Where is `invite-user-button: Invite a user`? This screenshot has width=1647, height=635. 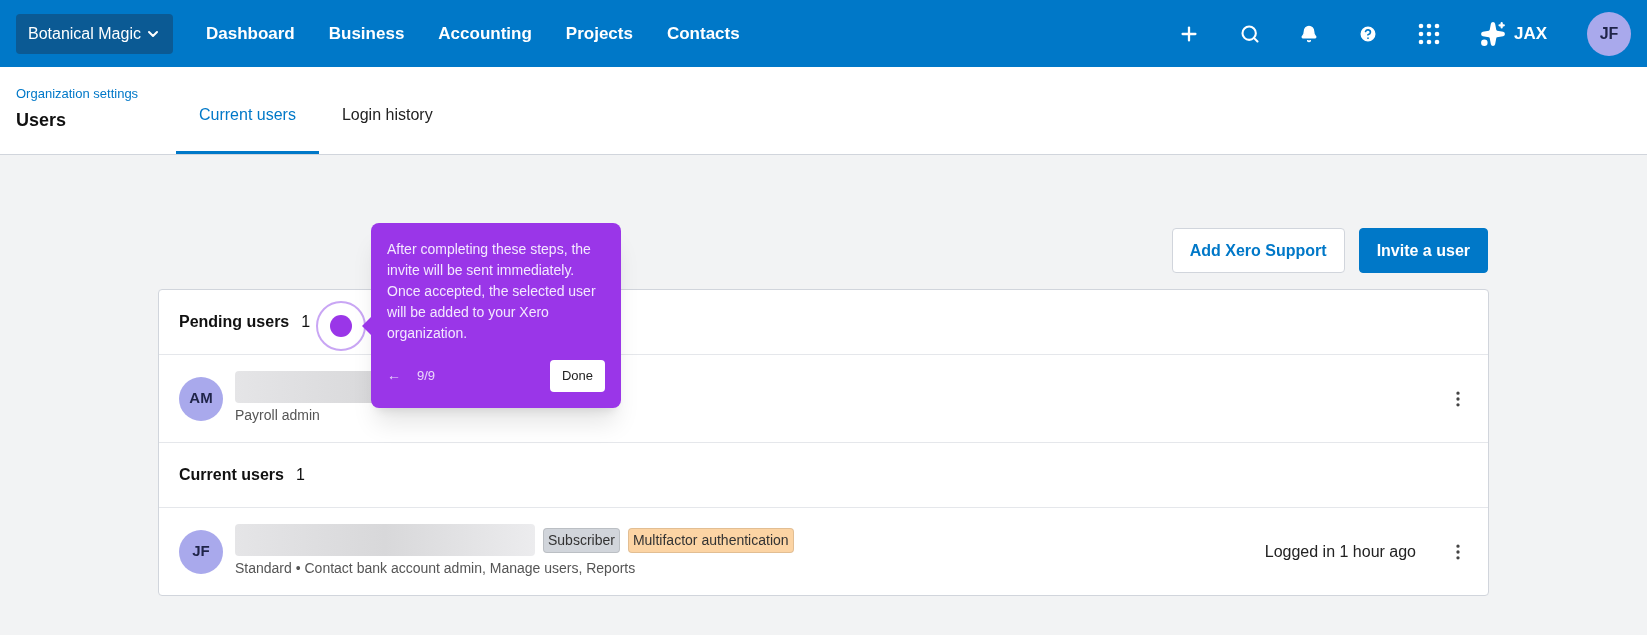 invite-user-button: Invite a user is located at coordinates (1423, 250).